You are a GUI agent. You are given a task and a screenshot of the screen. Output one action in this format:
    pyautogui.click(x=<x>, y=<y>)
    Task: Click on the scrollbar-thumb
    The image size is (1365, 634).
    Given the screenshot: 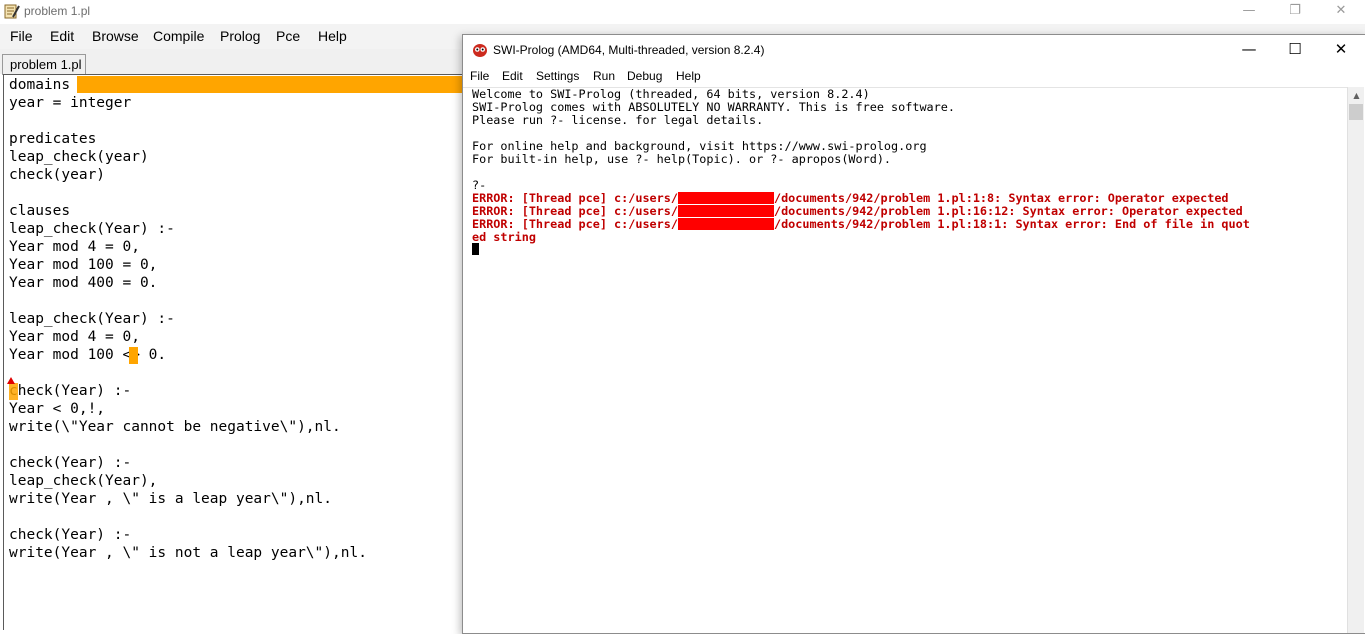 What is the action you would take?
    pyautogui.click(x=1356, y=112)
    